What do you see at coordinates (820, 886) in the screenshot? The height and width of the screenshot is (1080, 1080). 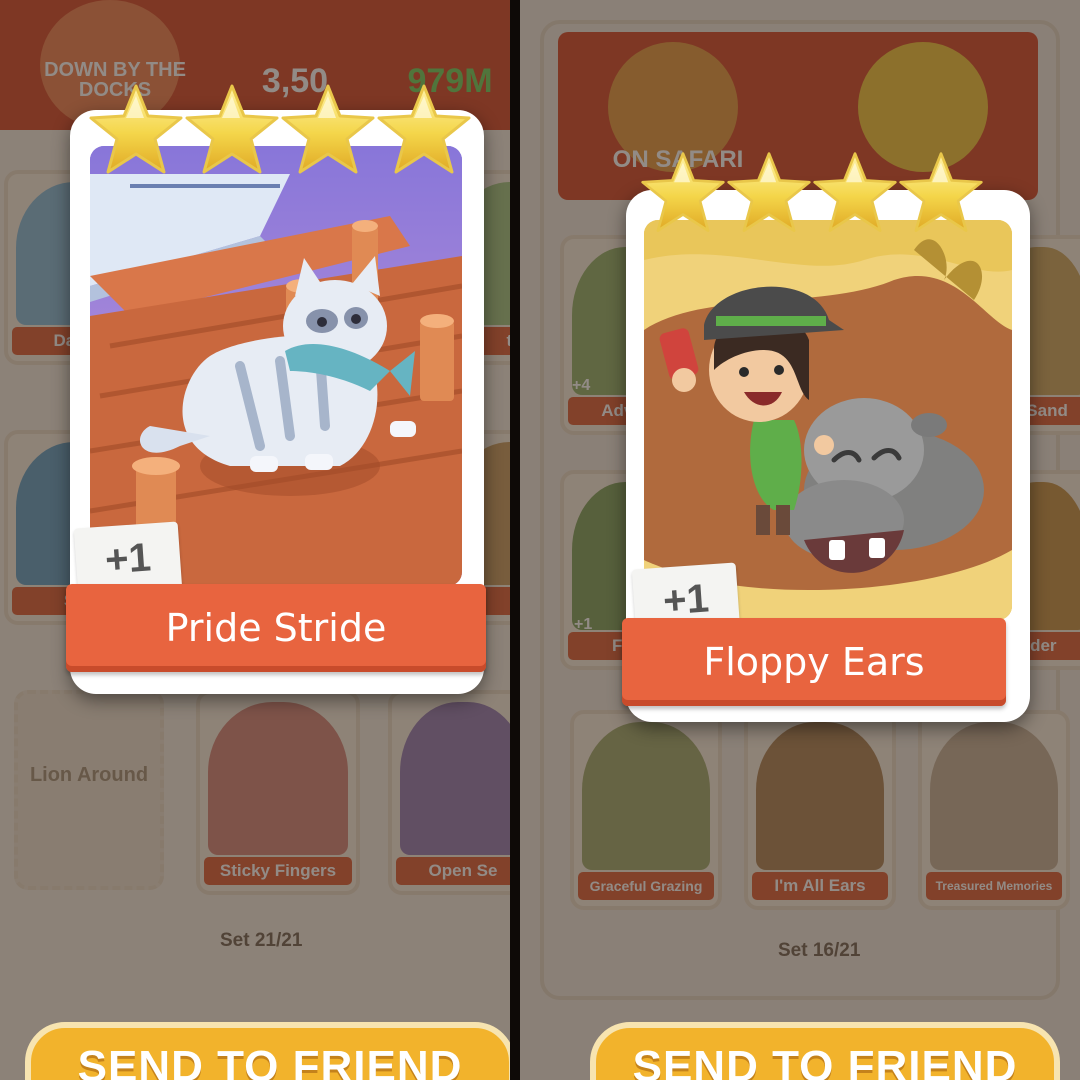 I see `card-label: I'm All Ears` at bounding box center [820, 886].